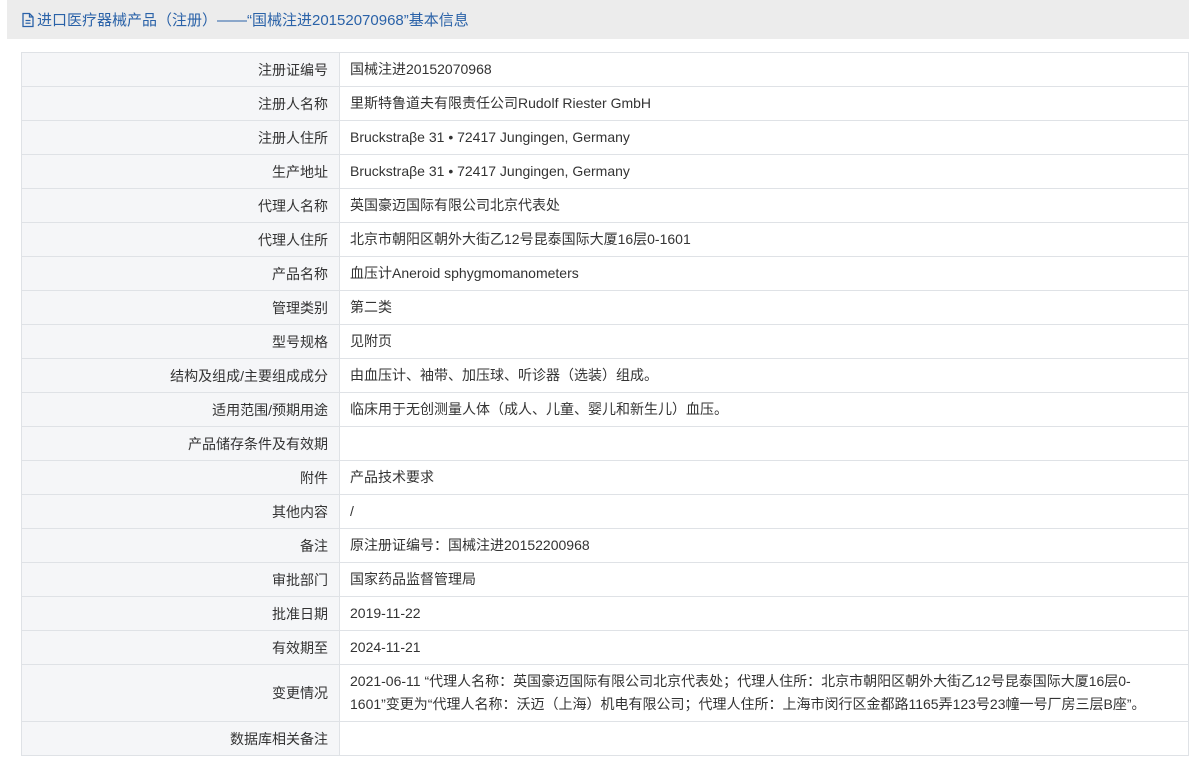 The image size is (1189, 768). What do you see at coordinates (180, 477) in the screenshot?
I see `row-label: 附件` at bounding box center [180, 477].